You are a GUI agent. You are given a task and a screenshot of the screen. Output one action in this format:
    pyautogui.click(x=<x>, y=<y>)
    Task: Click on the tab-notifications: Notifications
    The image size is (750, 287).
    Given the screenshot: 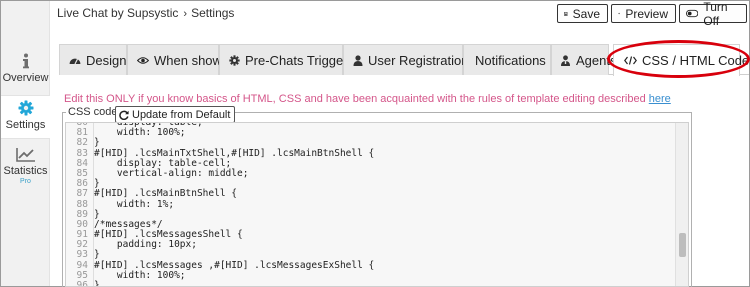 What is the action you would take?
    pyautogui.click(x=507, y=59)
    